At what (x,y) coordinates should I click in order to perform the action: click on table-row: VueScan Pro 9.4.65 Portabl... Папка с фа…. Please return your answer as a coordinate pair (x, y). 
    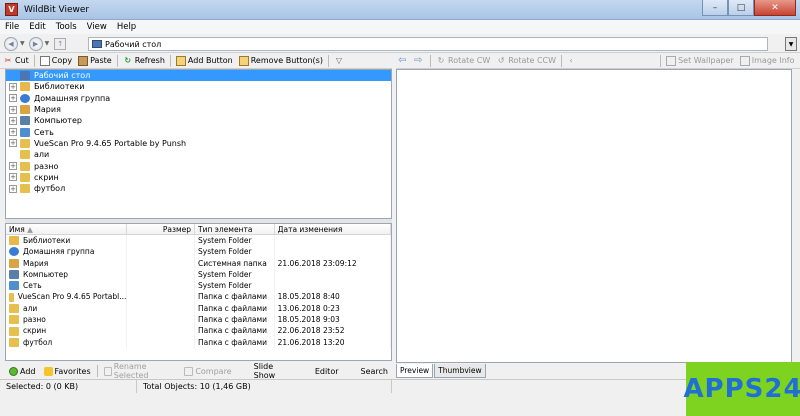
    Looking at the image, I should click on (198, 297).